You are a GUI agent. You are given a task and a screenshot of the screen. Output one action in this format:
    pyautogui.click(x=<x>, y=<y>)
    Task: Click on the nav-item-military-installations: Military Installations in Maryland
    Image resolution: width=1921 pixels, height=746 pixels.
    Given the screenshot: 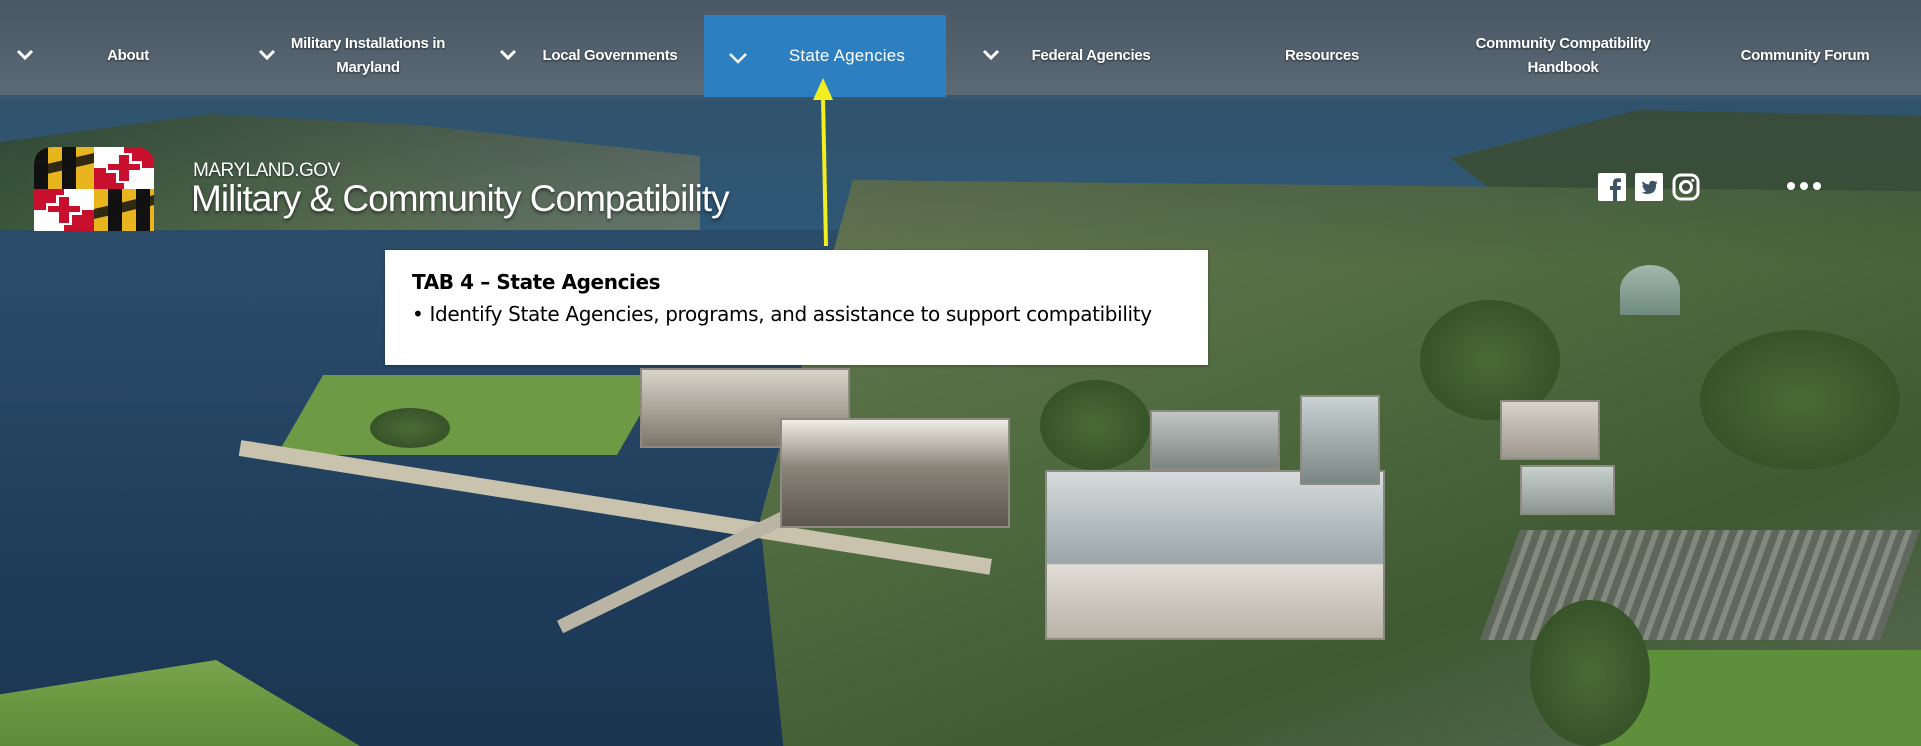 What is the action you would take?
    pyautogui.click(x=368, y=56)
    